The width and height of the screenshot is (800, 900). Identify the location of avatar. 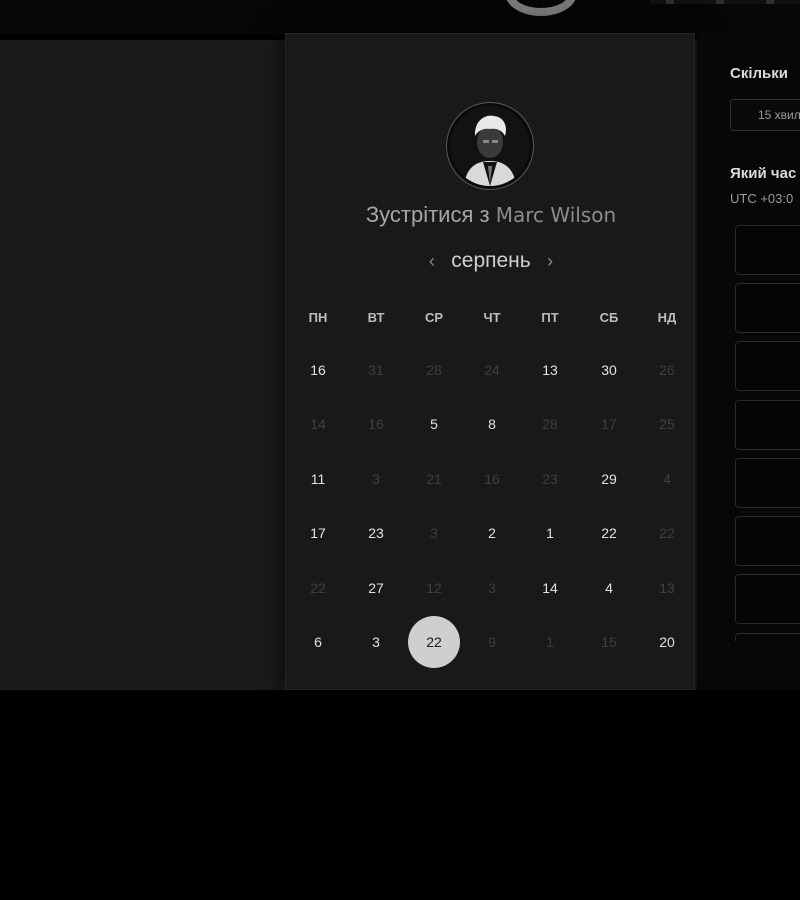
(490, 146).